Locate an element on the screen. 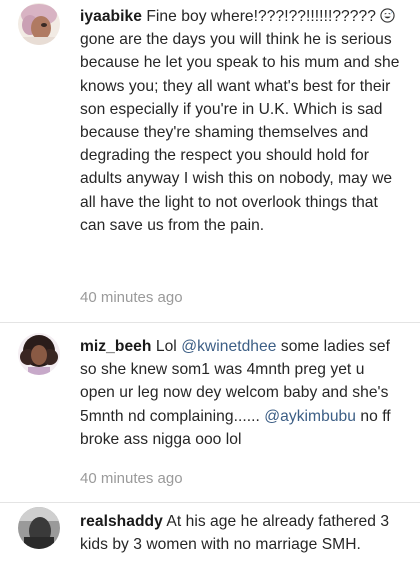 This screenshot has height=575, width=420. grinning-sweat-face-icon is located at coordinates (387, 15).